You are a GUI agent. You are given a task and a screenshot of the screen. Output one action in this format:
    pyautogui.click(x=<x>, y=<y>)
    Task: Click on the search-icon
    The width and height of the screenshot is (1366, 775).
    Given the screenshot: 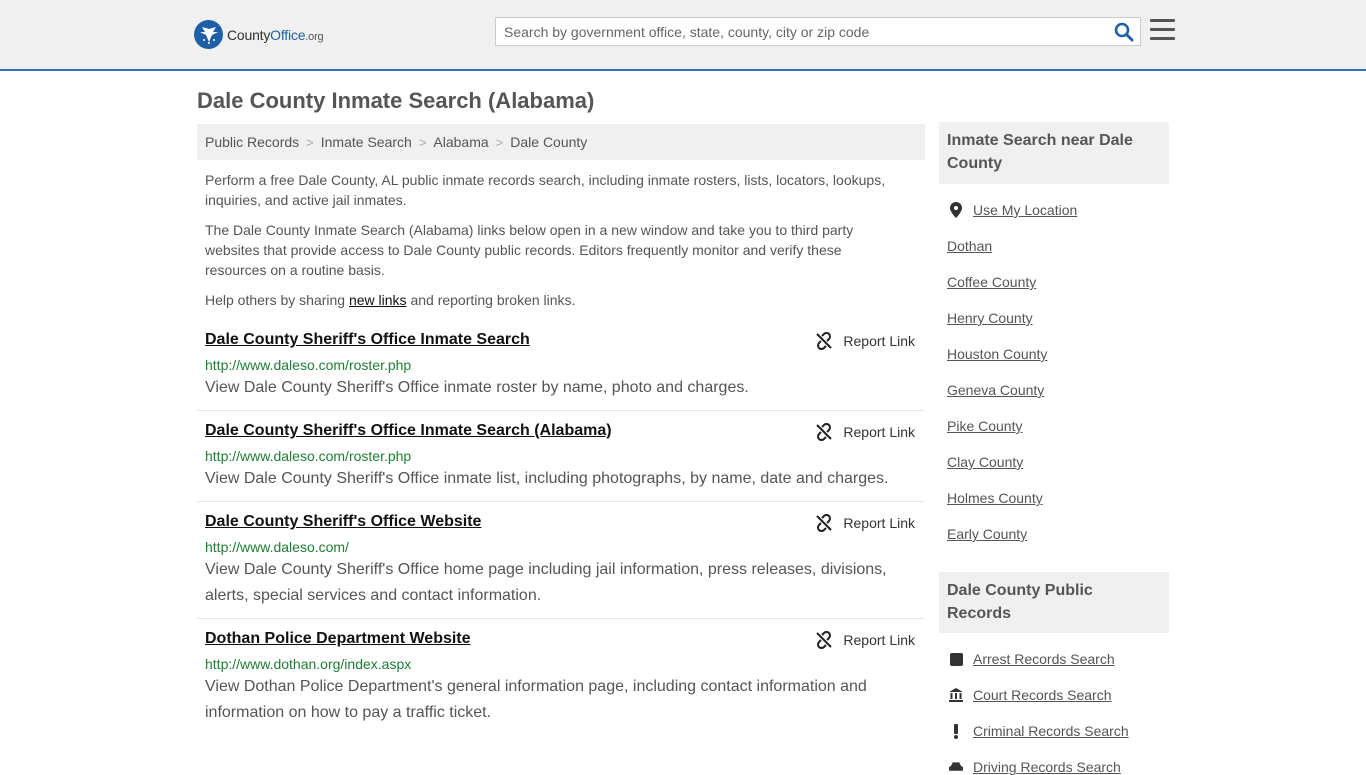 What is the action you would take?
    pyautogui.click(x=1124, y=32)
    